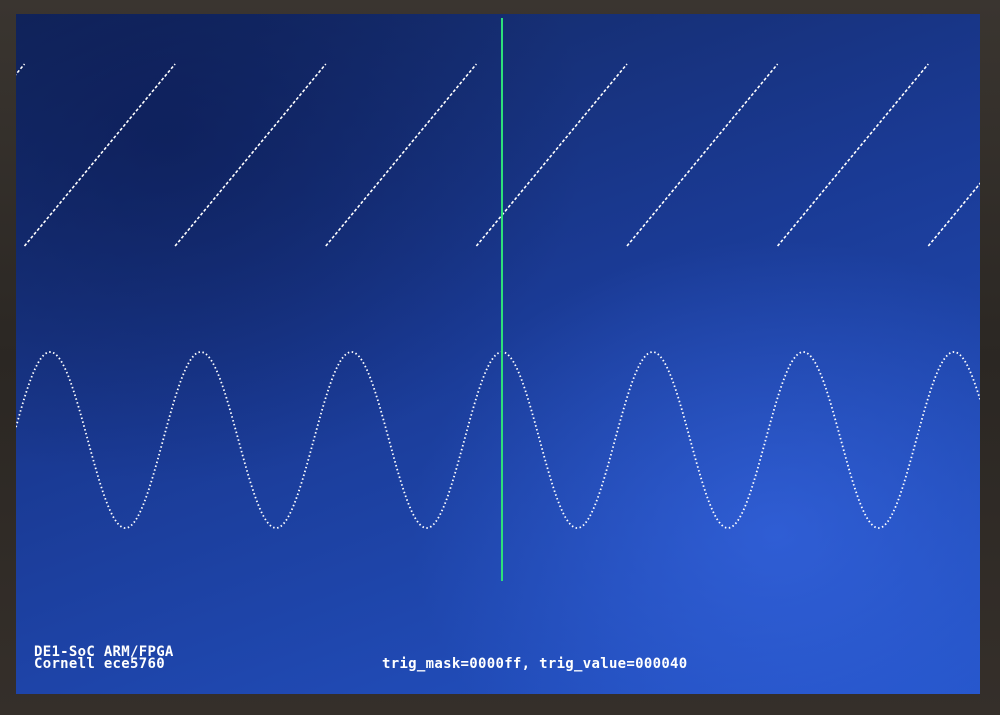 The width and height of the screenshot is (1000, 715). What do you see at coordinates (535, 664) in the screenshot?
I see `trigger-status-text: trig_mask=0000ff, trig_value=000040` at bounding box center [535, 664].